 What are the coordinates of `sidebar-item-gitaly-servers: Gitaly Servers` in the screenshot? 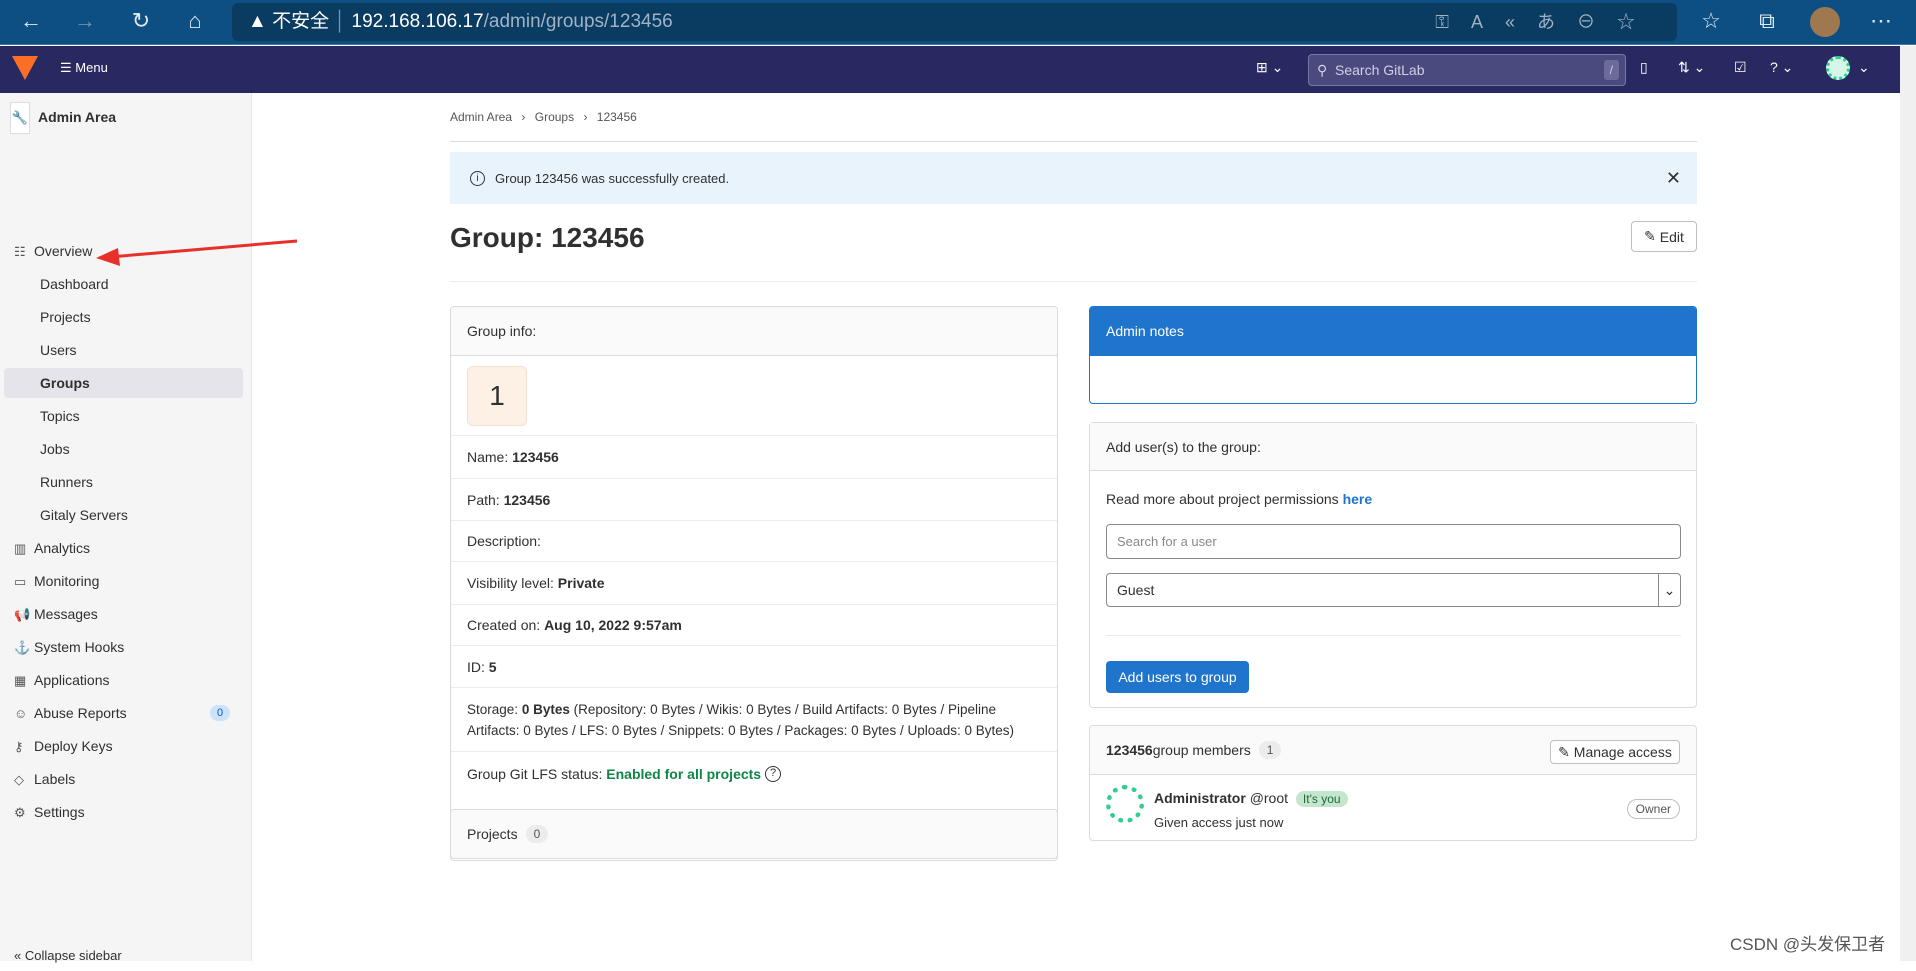 It's located at (84, 515).